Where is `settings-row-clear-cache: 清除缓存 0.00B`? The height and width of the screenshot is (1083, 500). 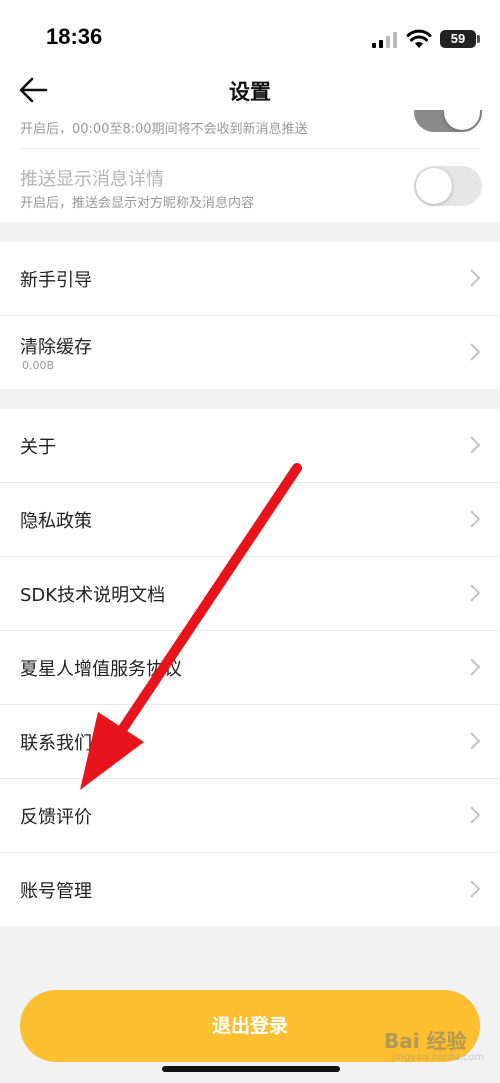
settings-row-clear-cache: 清除缓存 0.00B is located at coordinates (250, 352).